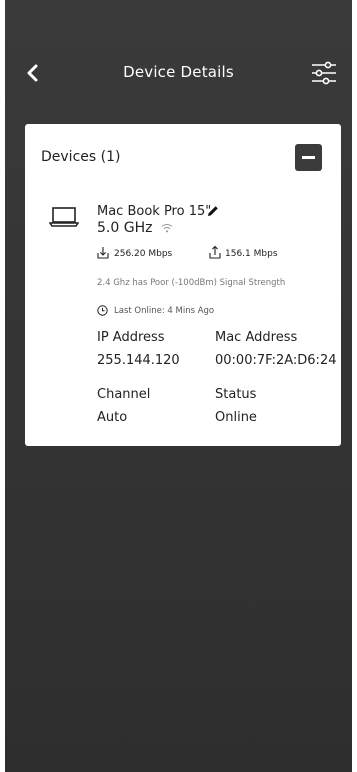 The width and height of the screenshot is (357, 772). Describe the element at coordinates (124, 394) in the screenshot. I see `channel-label: Channel` at that location.